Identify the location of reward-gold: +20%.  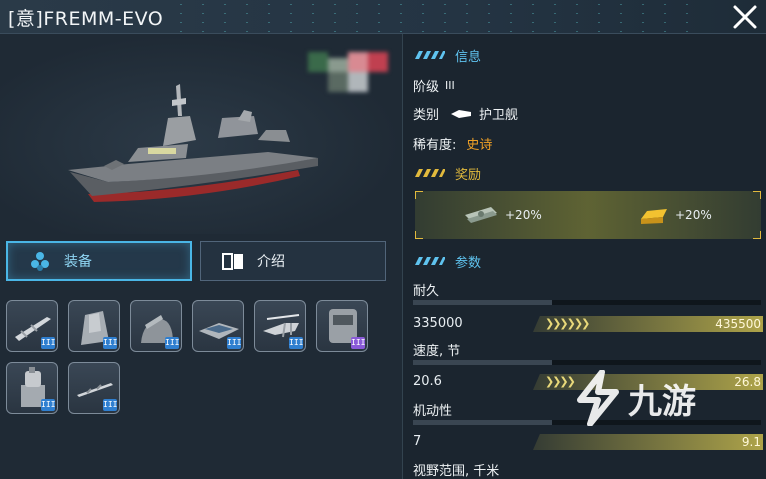
(675, 215).